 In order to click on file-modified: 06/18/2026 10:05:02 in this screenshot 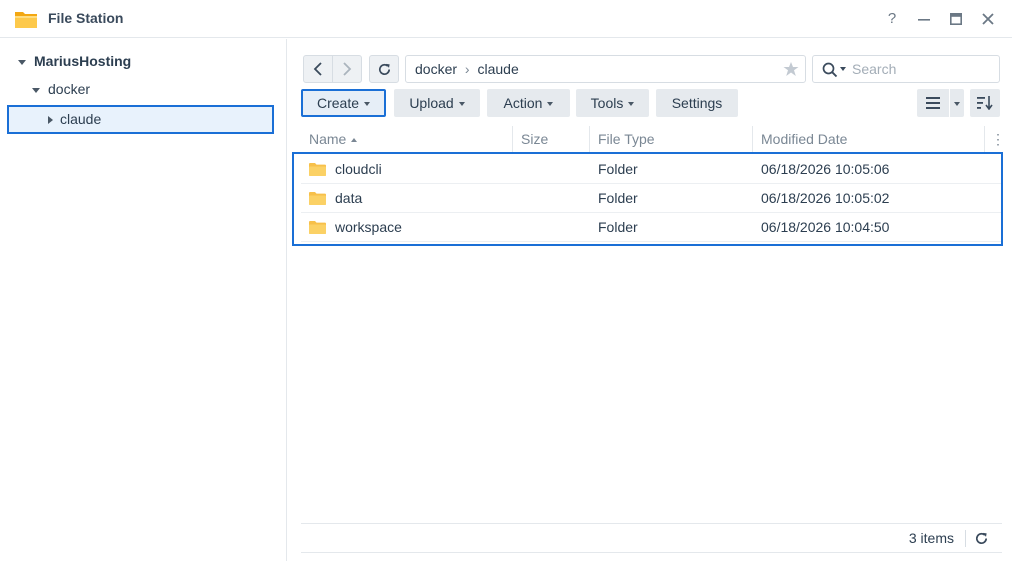, I will do `click(825, 198)`.